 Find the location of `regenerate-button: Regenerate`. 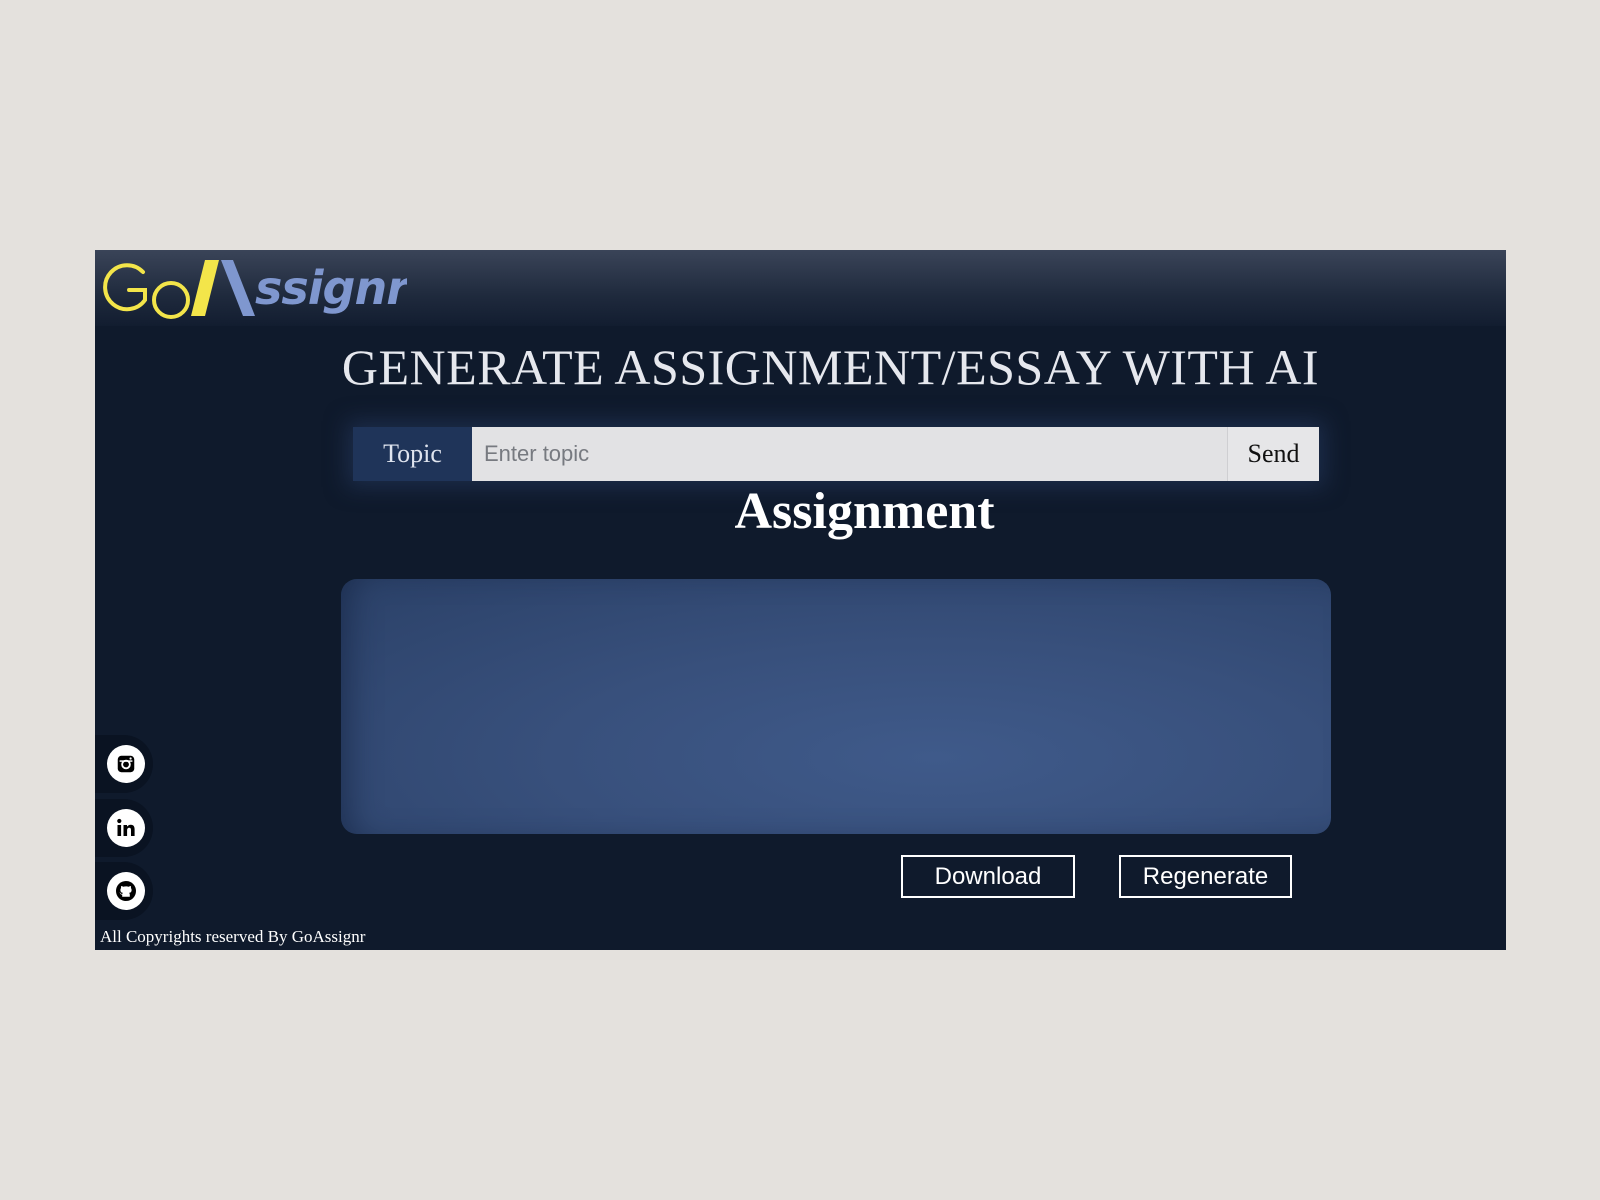

regenerate-button: Regenerate is located at coordinates (1205, 876).